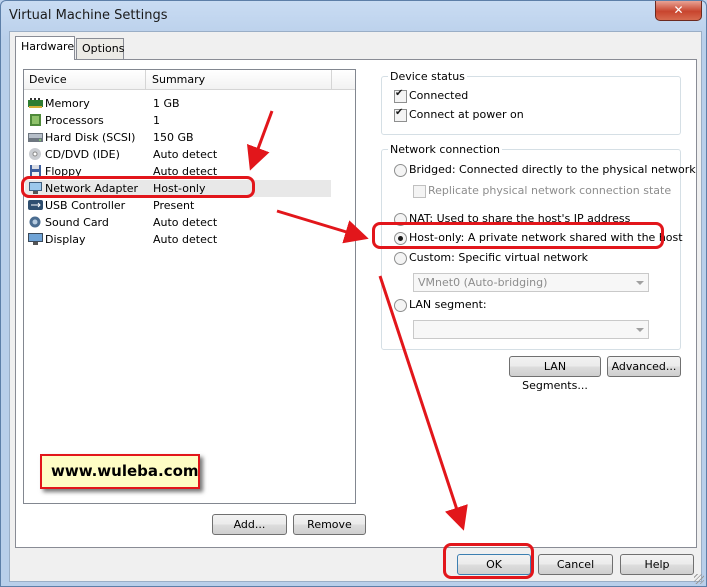 The image size is (707, 587). I want to click on arrow-to-ok-button, so click(423, 403).